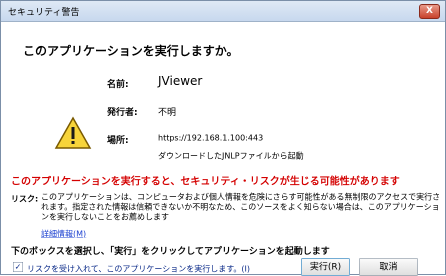  Describe the element at coordinates (429, 11) in the screenshot. I see `close-button: X` at that location.